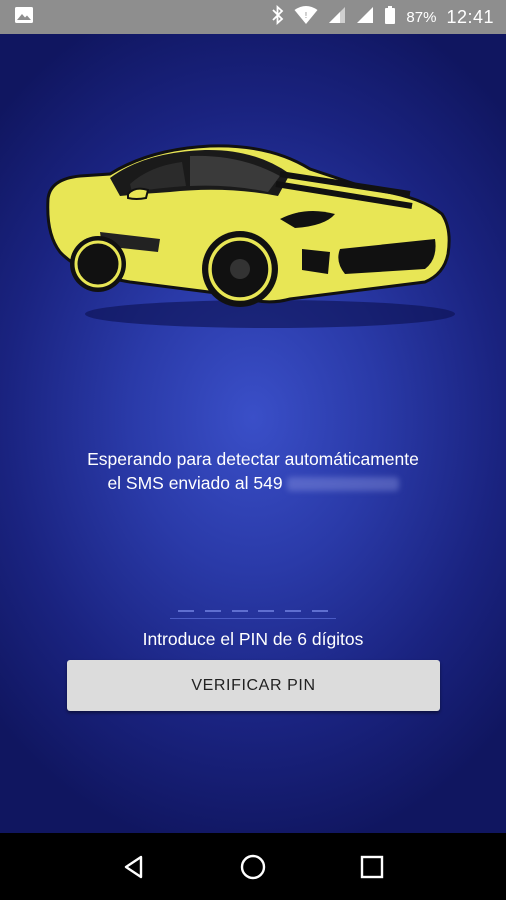 The width and height of the screenshot is (506, 900). I want to click on pin-placeholder-dashes, so click(253, 611).